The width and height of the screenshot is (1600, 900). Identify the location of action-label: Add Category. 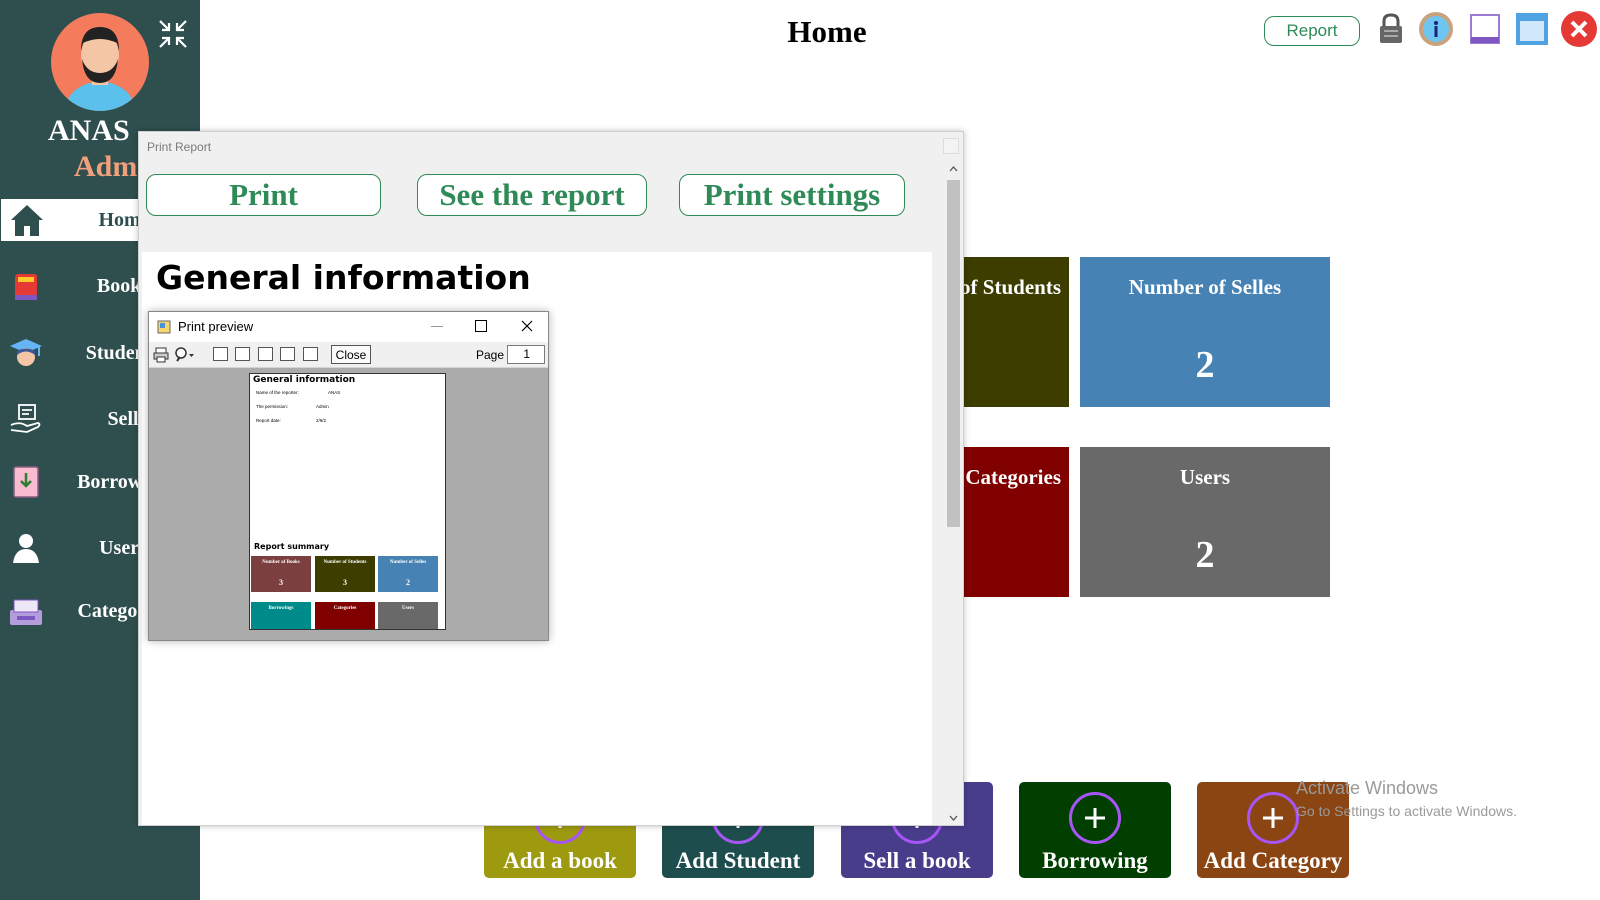
(1273, 860).